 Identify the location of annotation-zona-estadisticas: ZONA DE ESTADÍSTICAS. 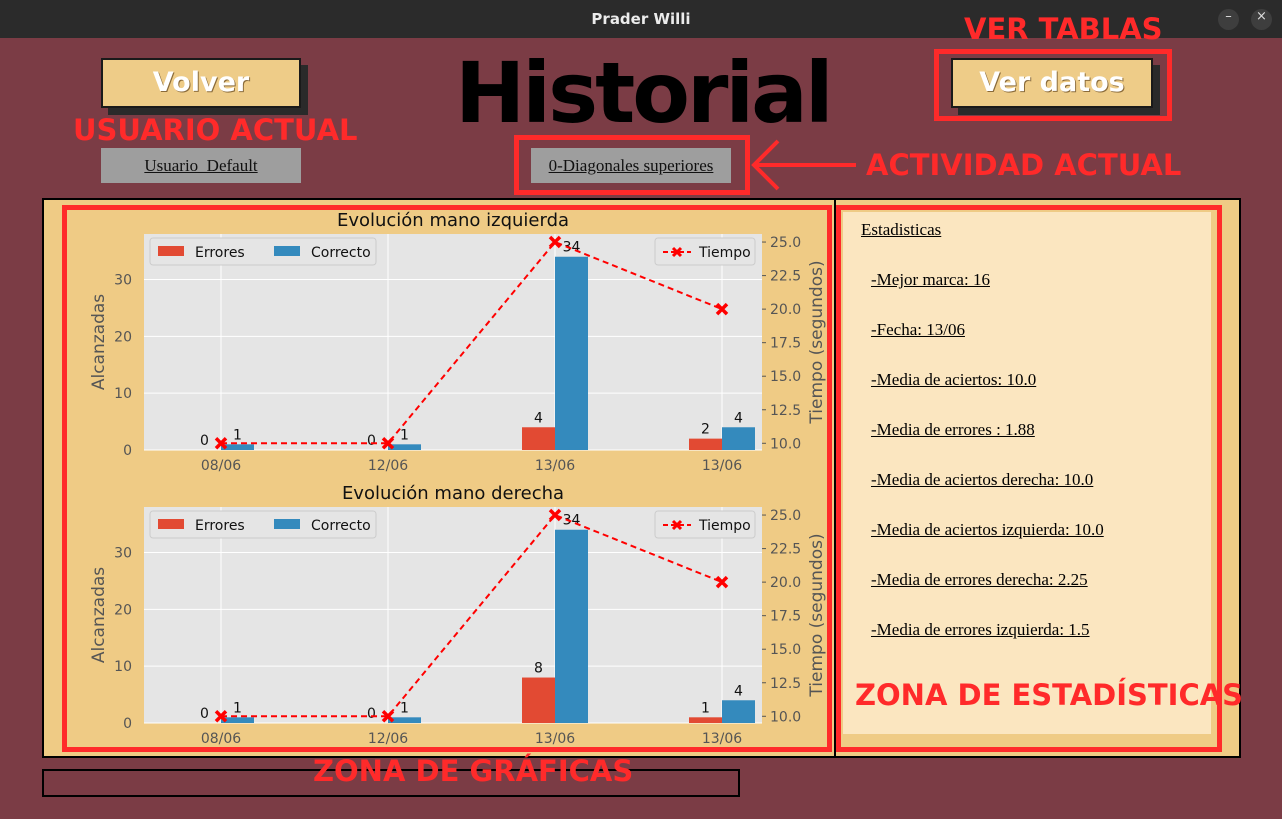
(1049, 695).